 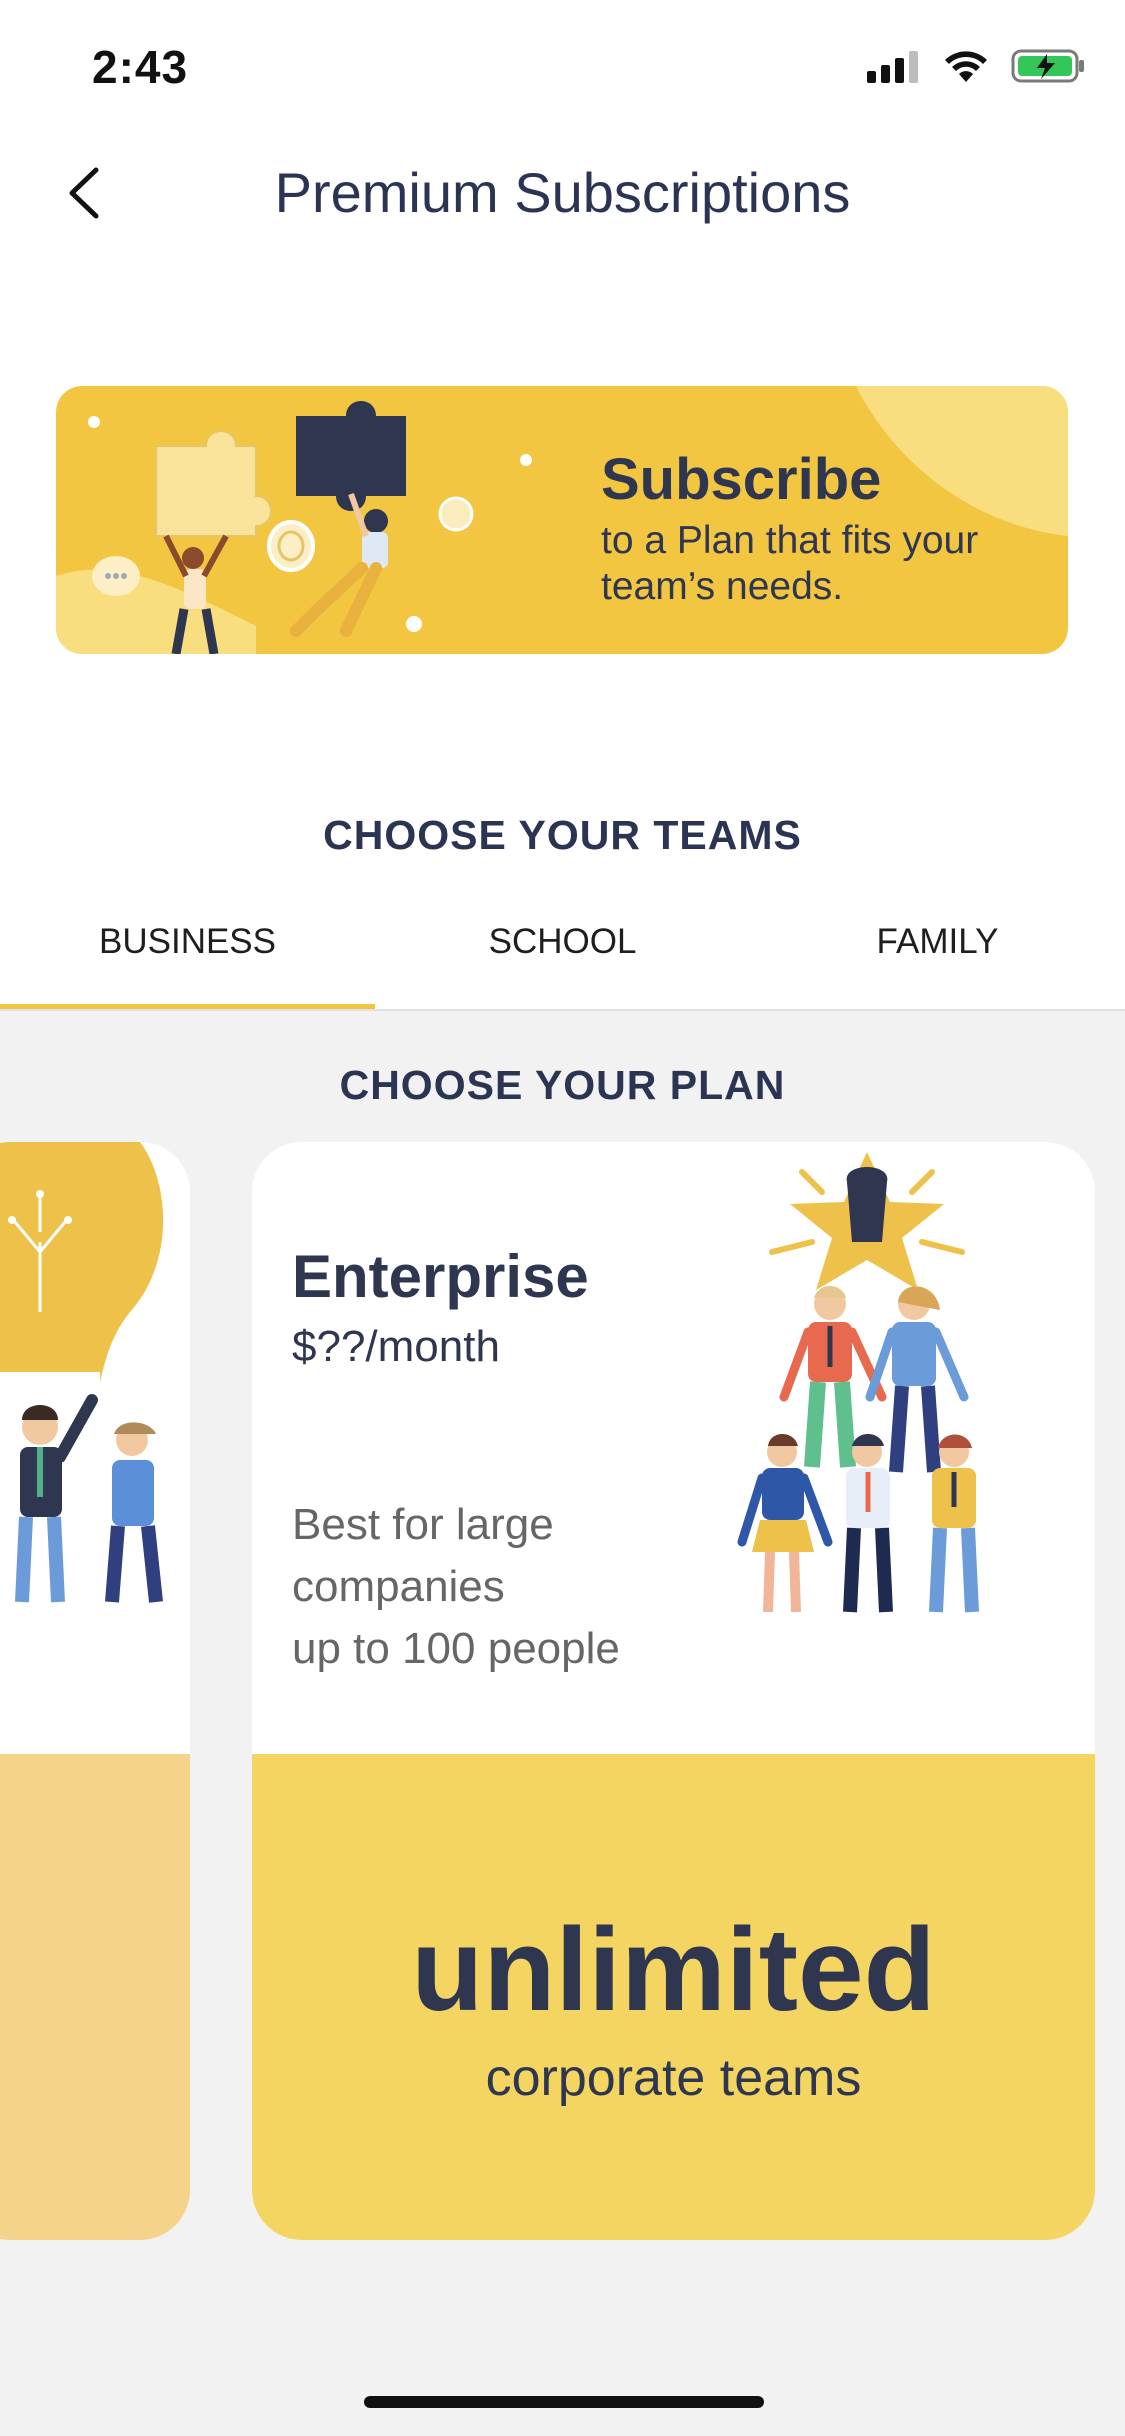 I want to click on battery-icon, so click(x=1047, y=66).